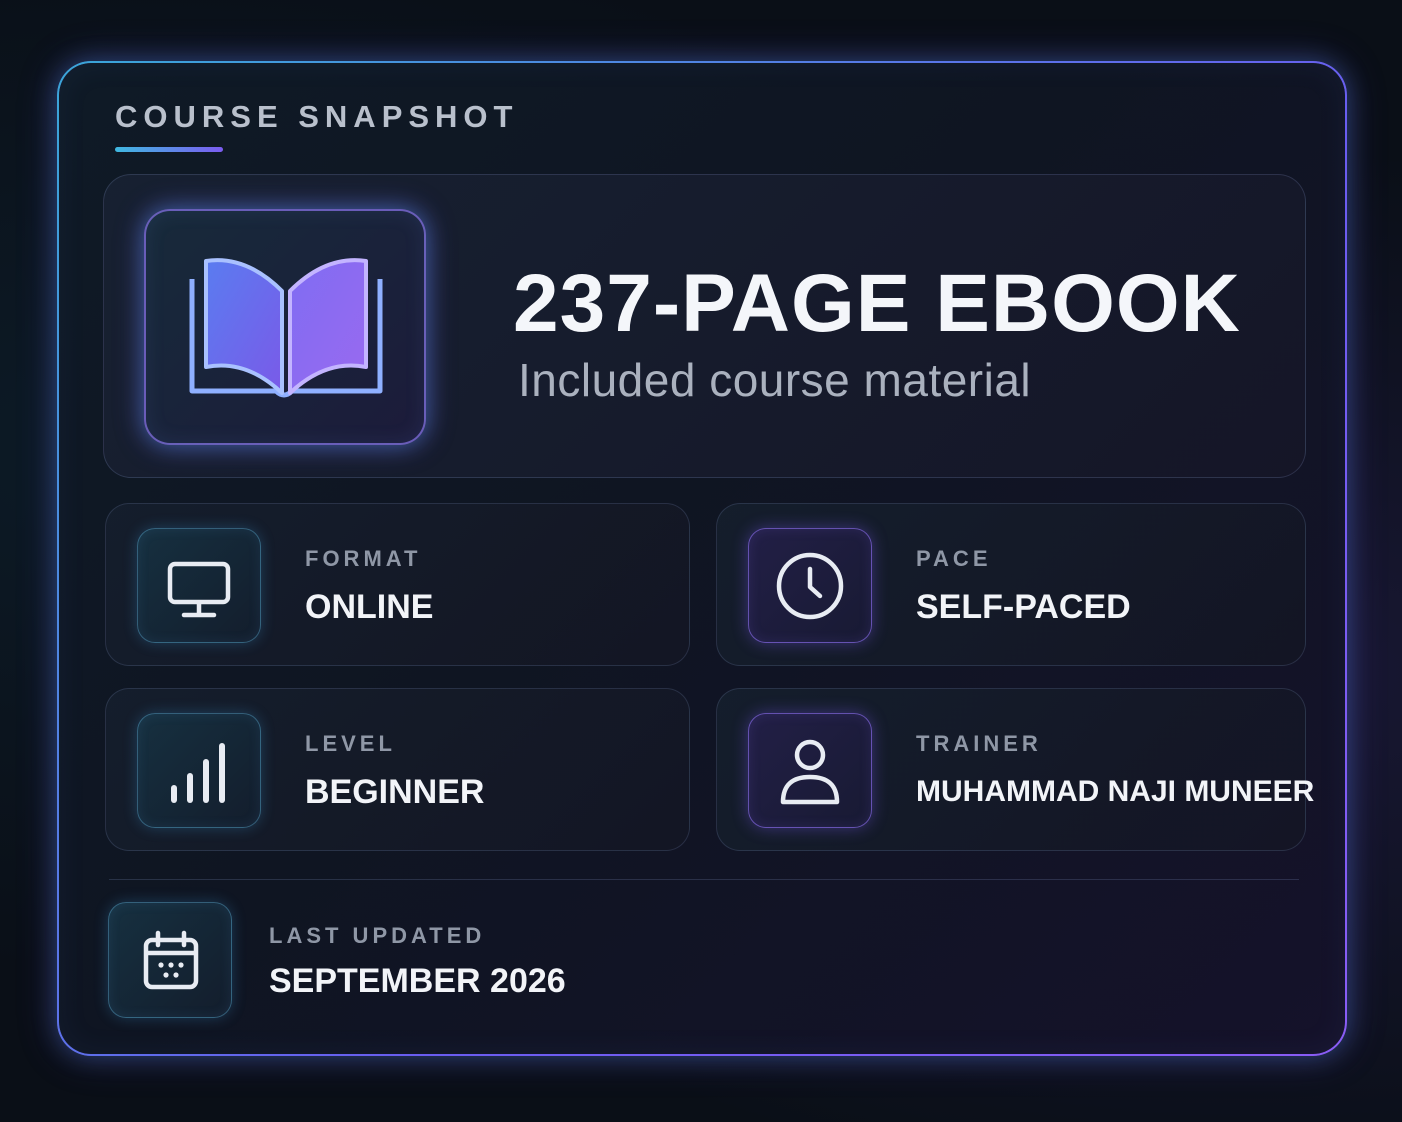  I want to click on level-icon-box, so click(199, 770).